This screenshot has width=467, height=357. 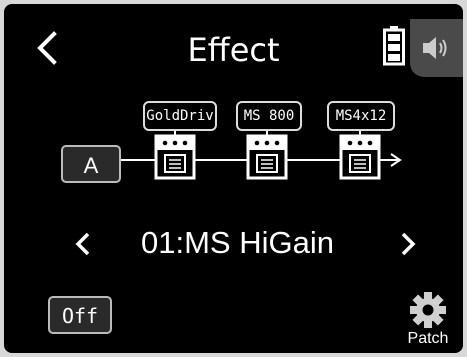 What do you see at coordinates (428, 338) in the screenshot?
I see `patch-label: Patch` at bounding box center [428, 338].